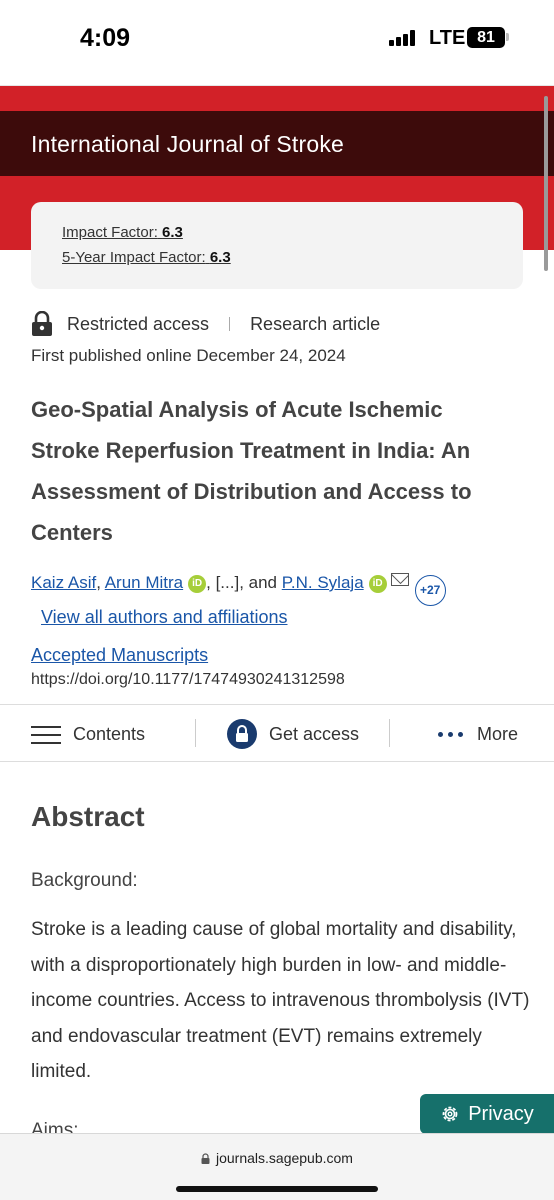  Describe the element at coordinates (244, 582) in the screenshot. I see `author-ellipsis: , [...], and` at that location.